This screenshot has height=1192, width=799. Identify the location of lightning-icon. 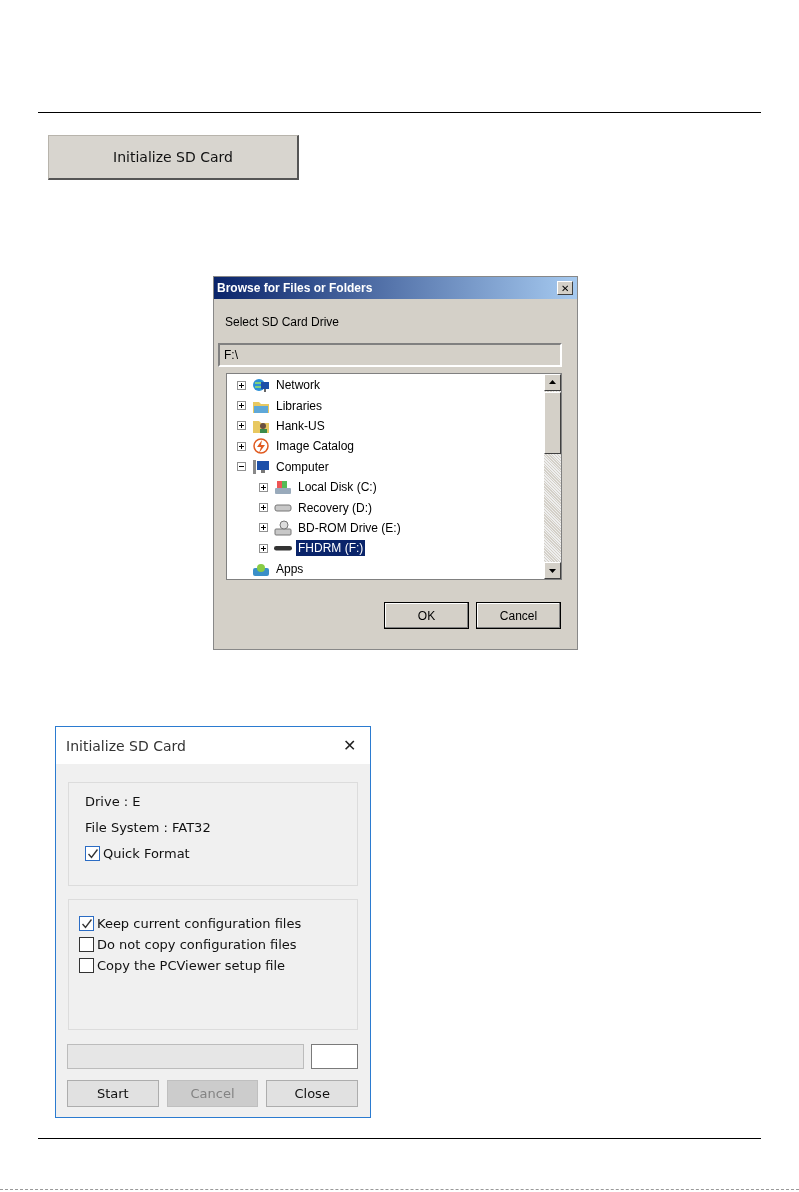
(261, 446).